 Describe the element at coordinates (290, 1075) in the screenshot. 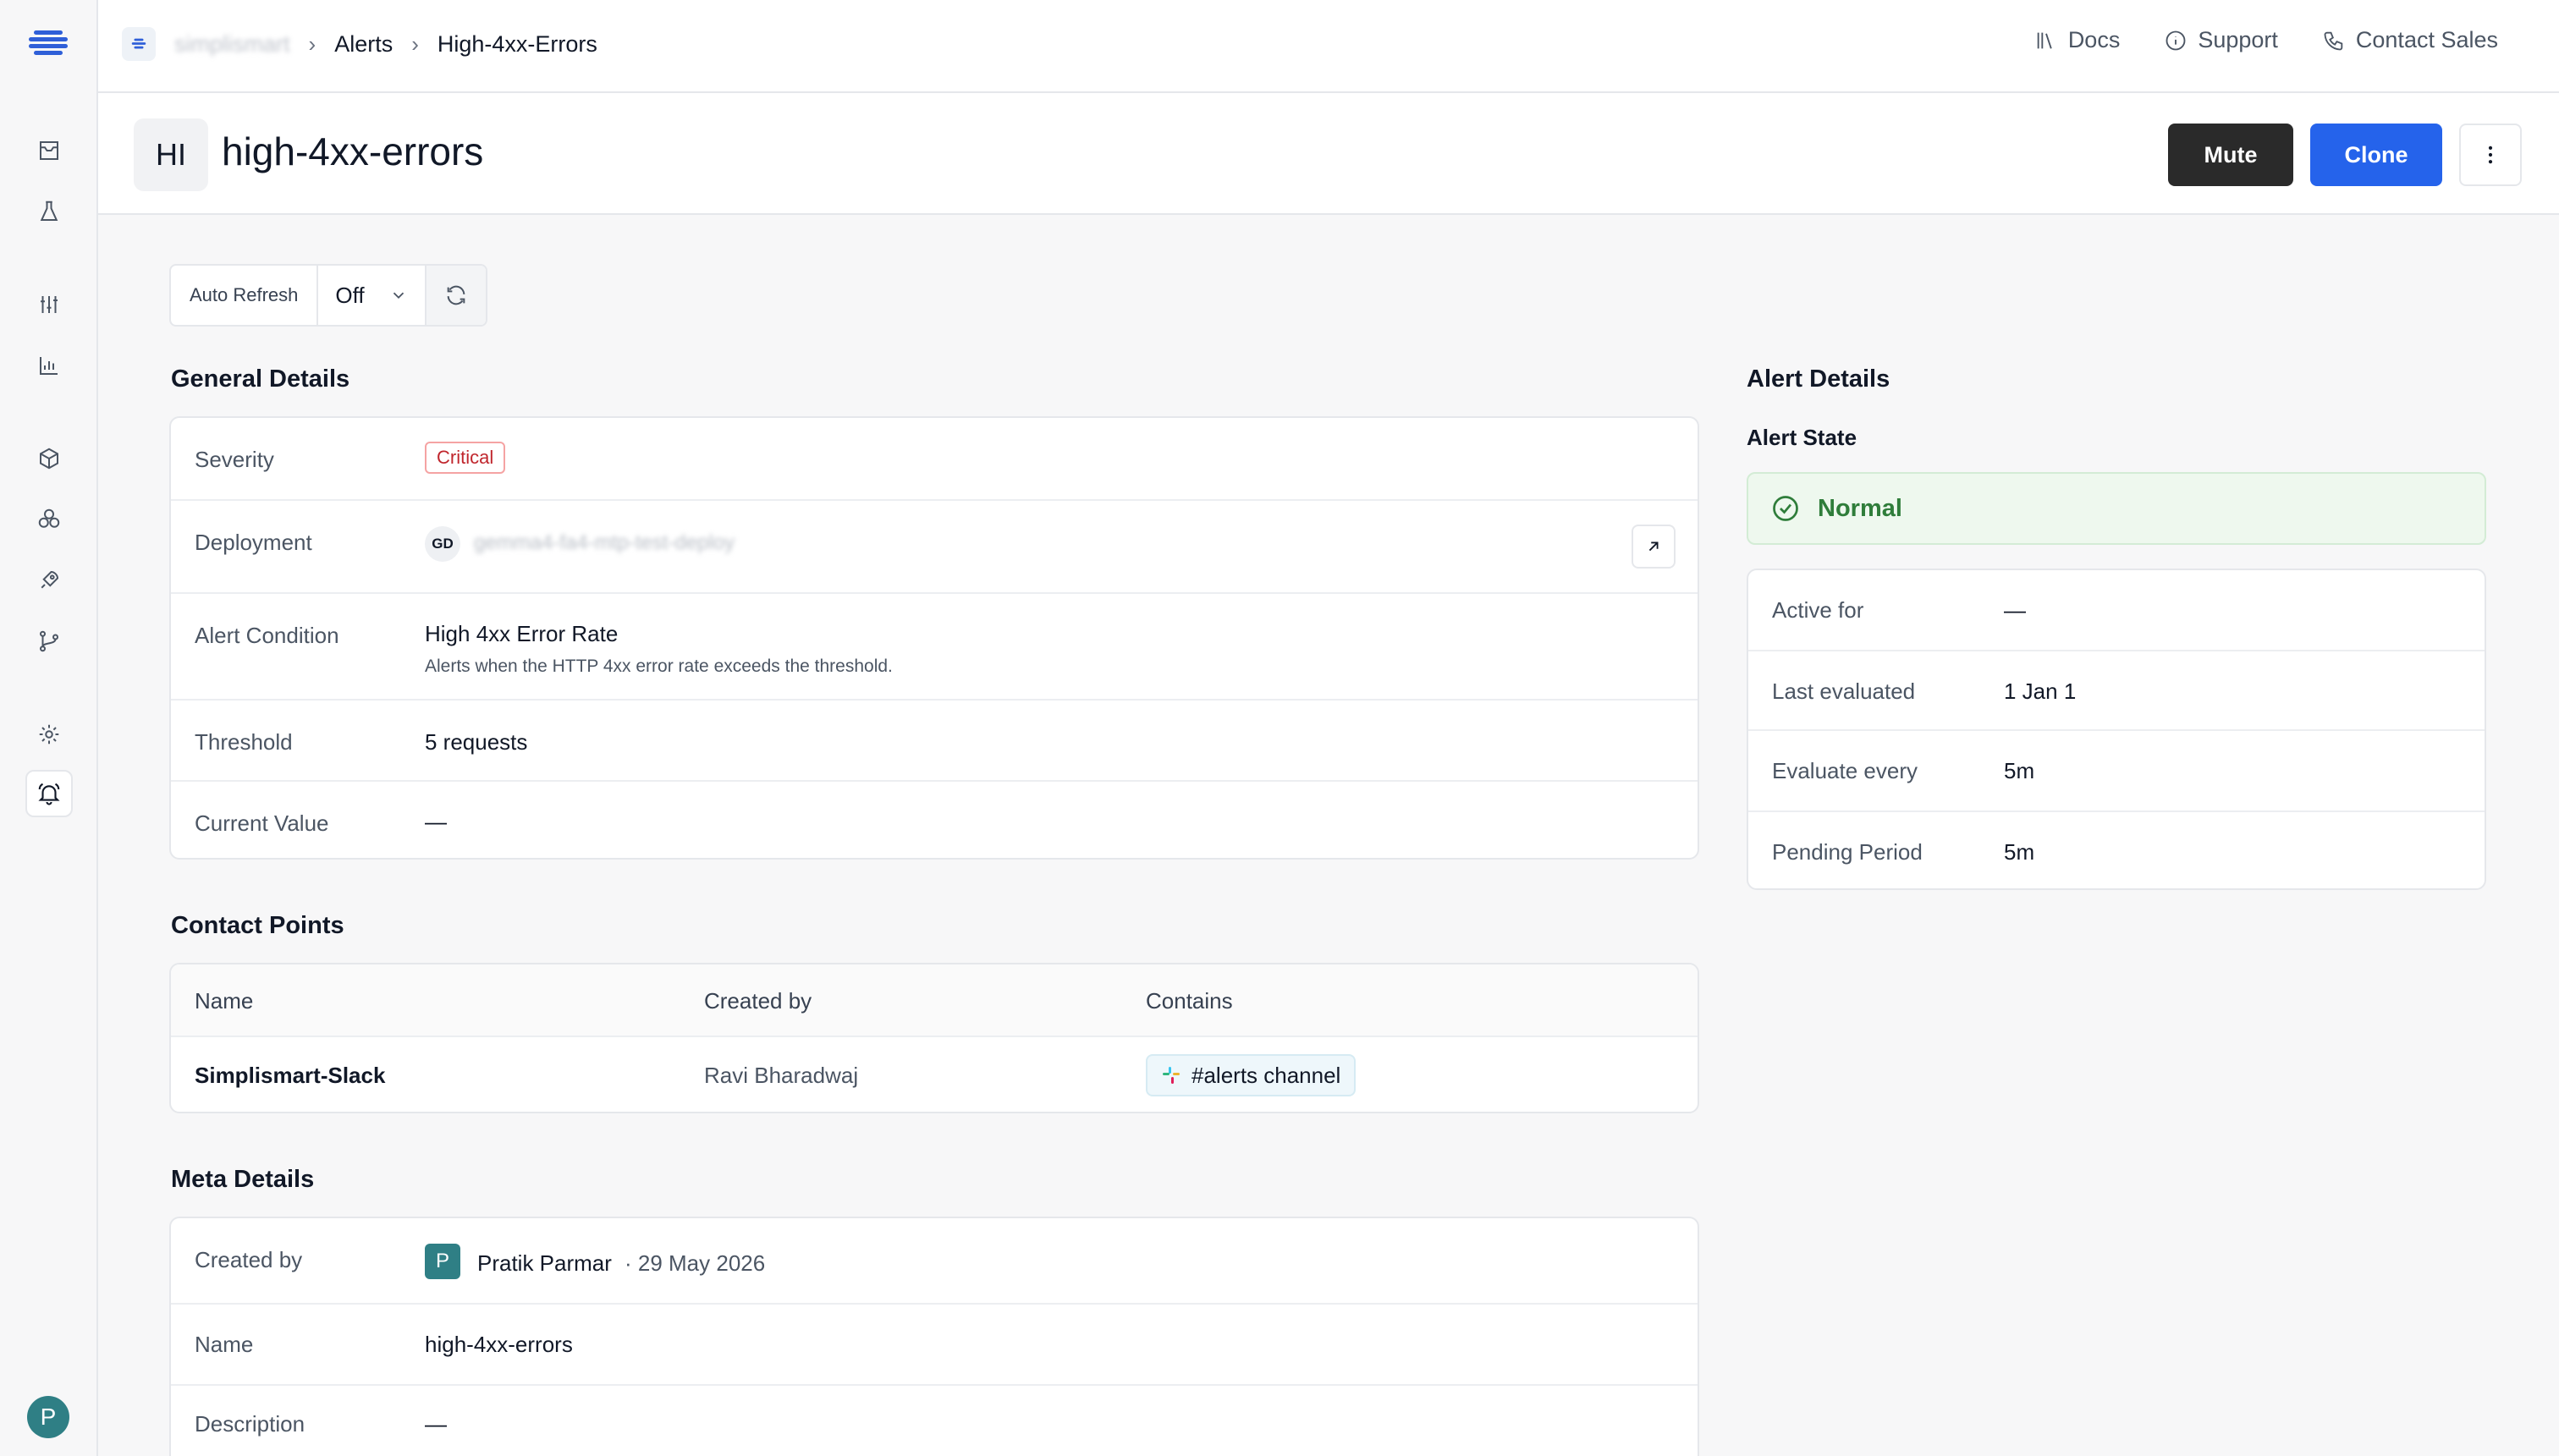

I see `contact-point-name: Simplismart-Slack` at that location.